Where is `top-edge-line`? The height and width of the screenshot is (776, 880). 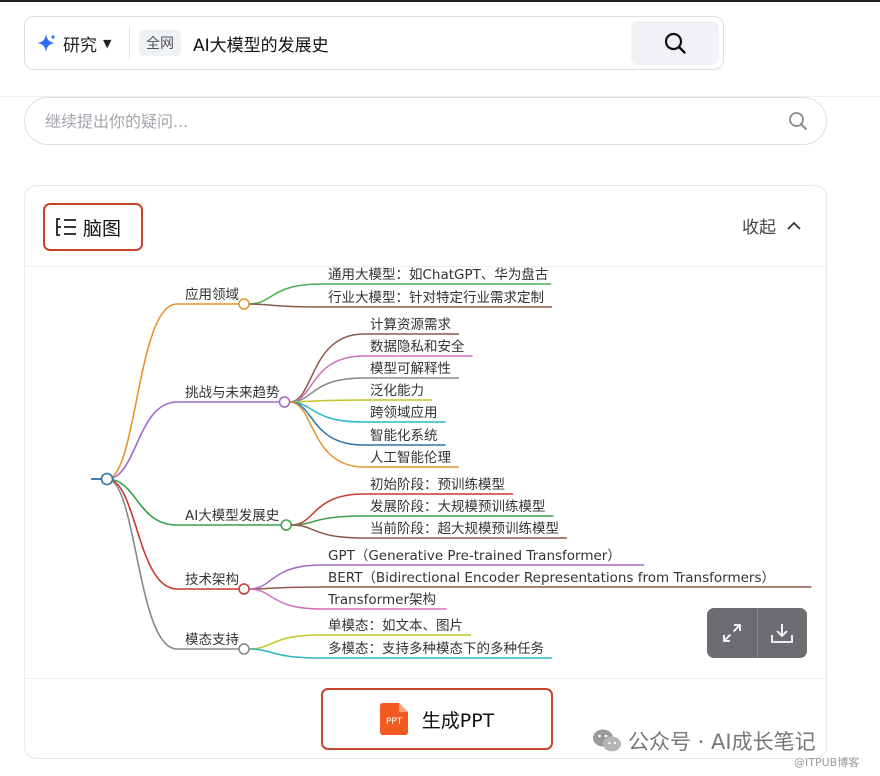 top-edge-line is located at coordinates (440, 1).